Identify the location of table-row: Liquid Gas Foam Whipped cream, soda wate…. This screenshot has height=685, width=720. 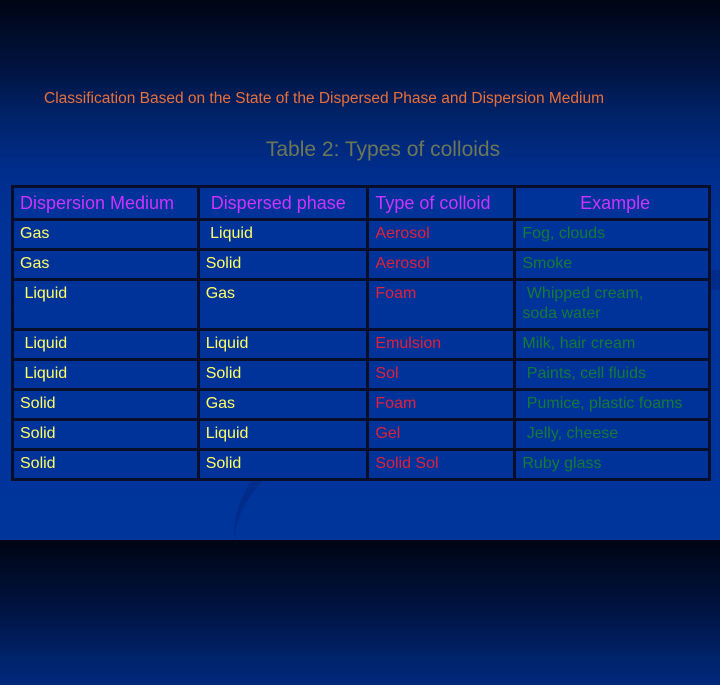
(361, 304).